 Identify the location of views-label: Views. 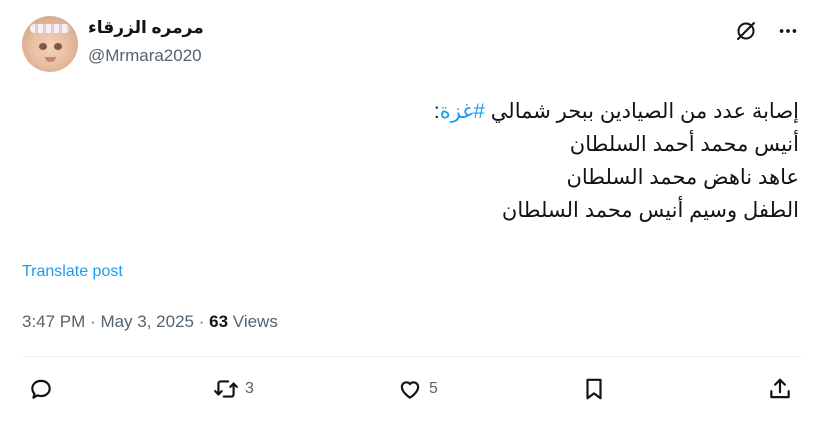
(255, 321).